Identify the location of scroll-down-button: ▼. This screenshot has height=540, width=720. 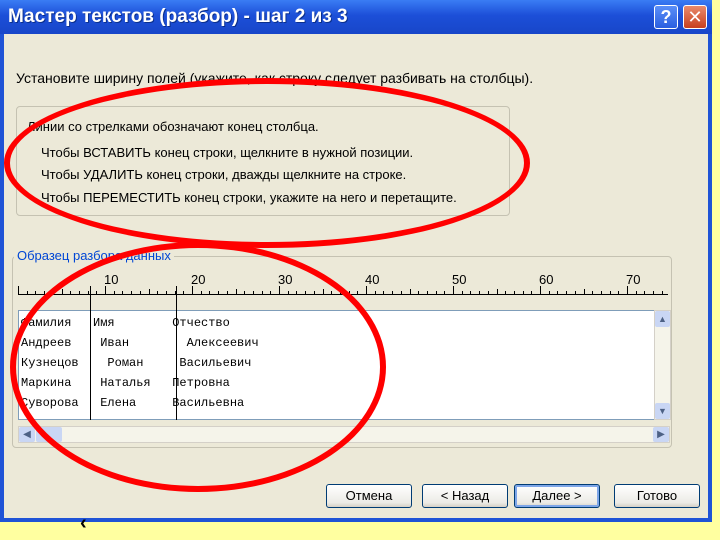
(662, 411).